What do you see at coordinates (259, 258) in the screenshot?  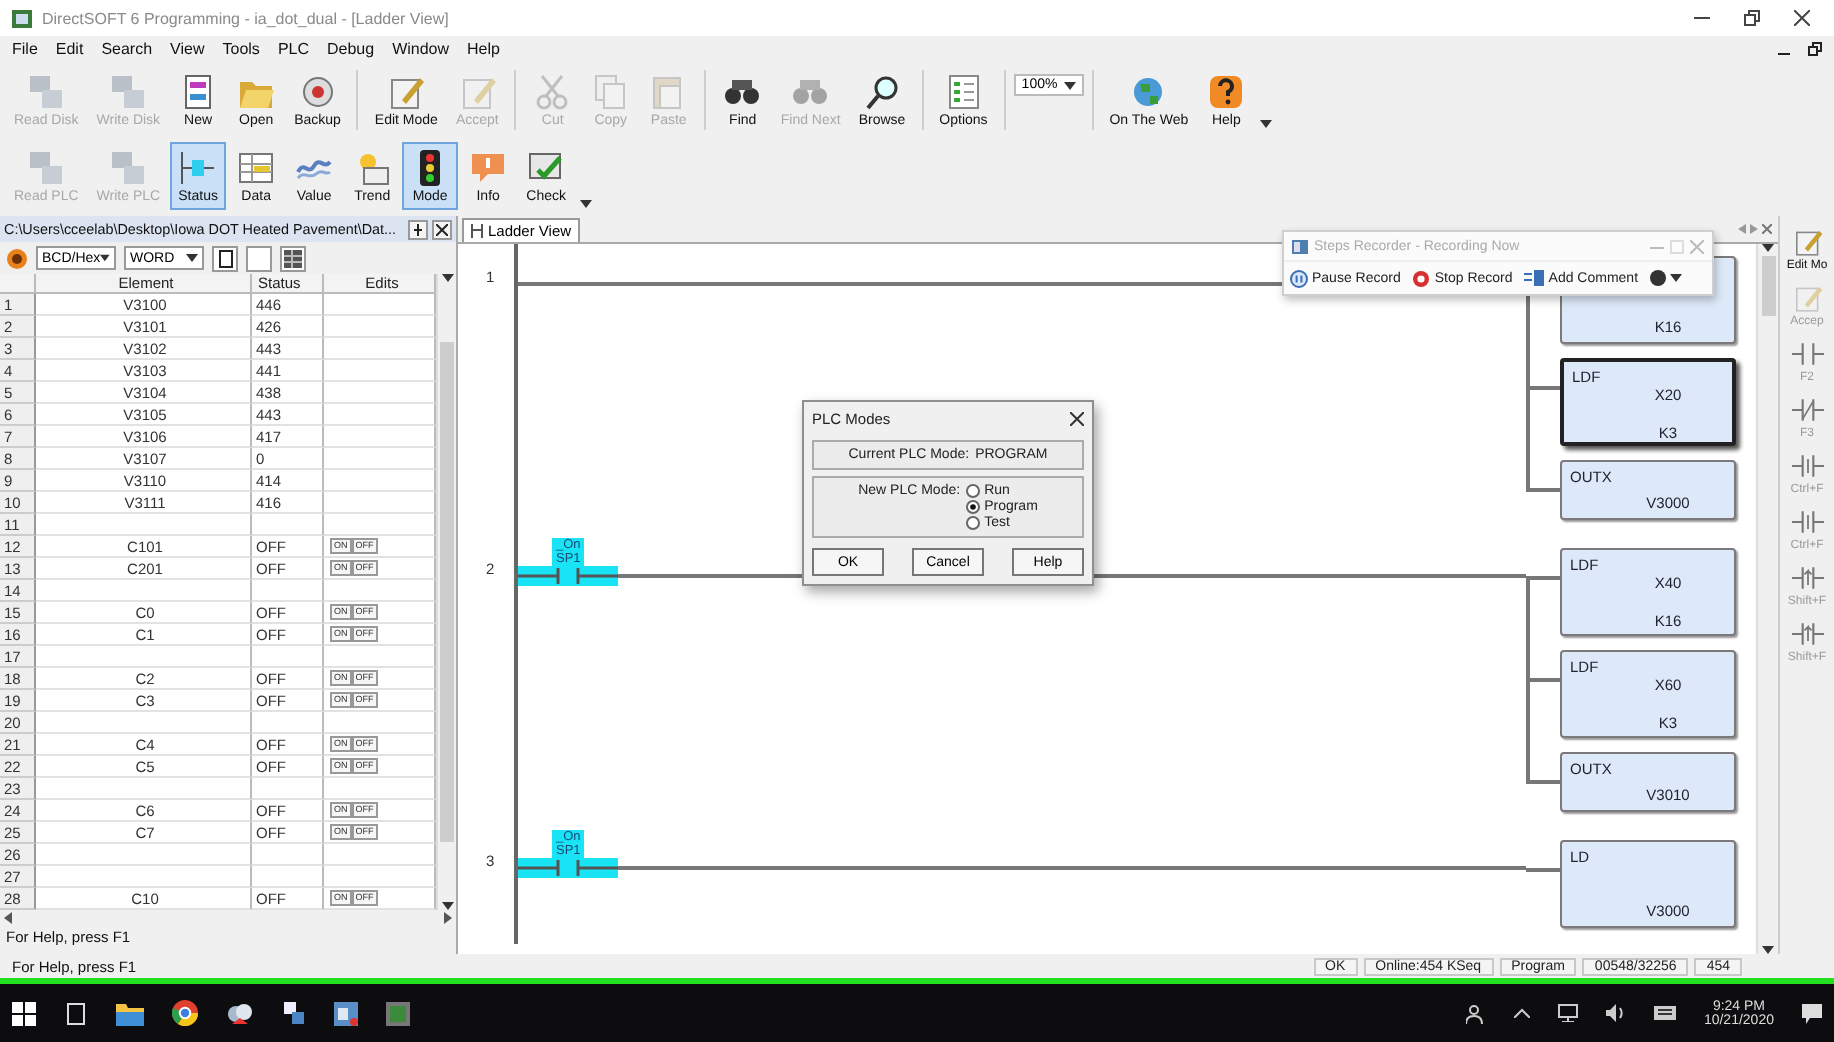 I see `blank-button` at bounding box center [259, 258].